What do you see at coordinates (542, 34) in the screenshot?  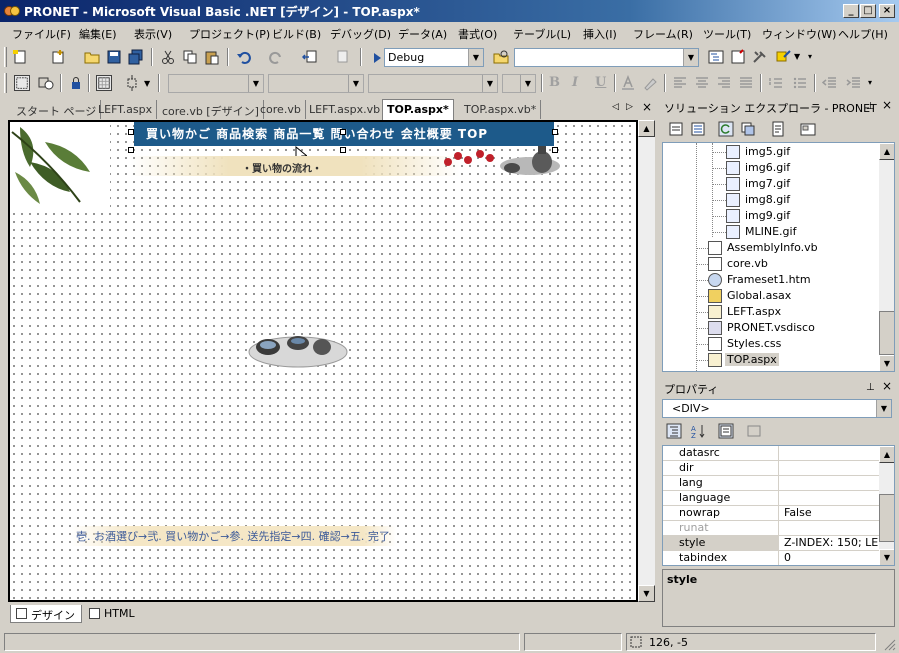 I see `menu-table: テーブル(L)` at bounding box center [542, 34].